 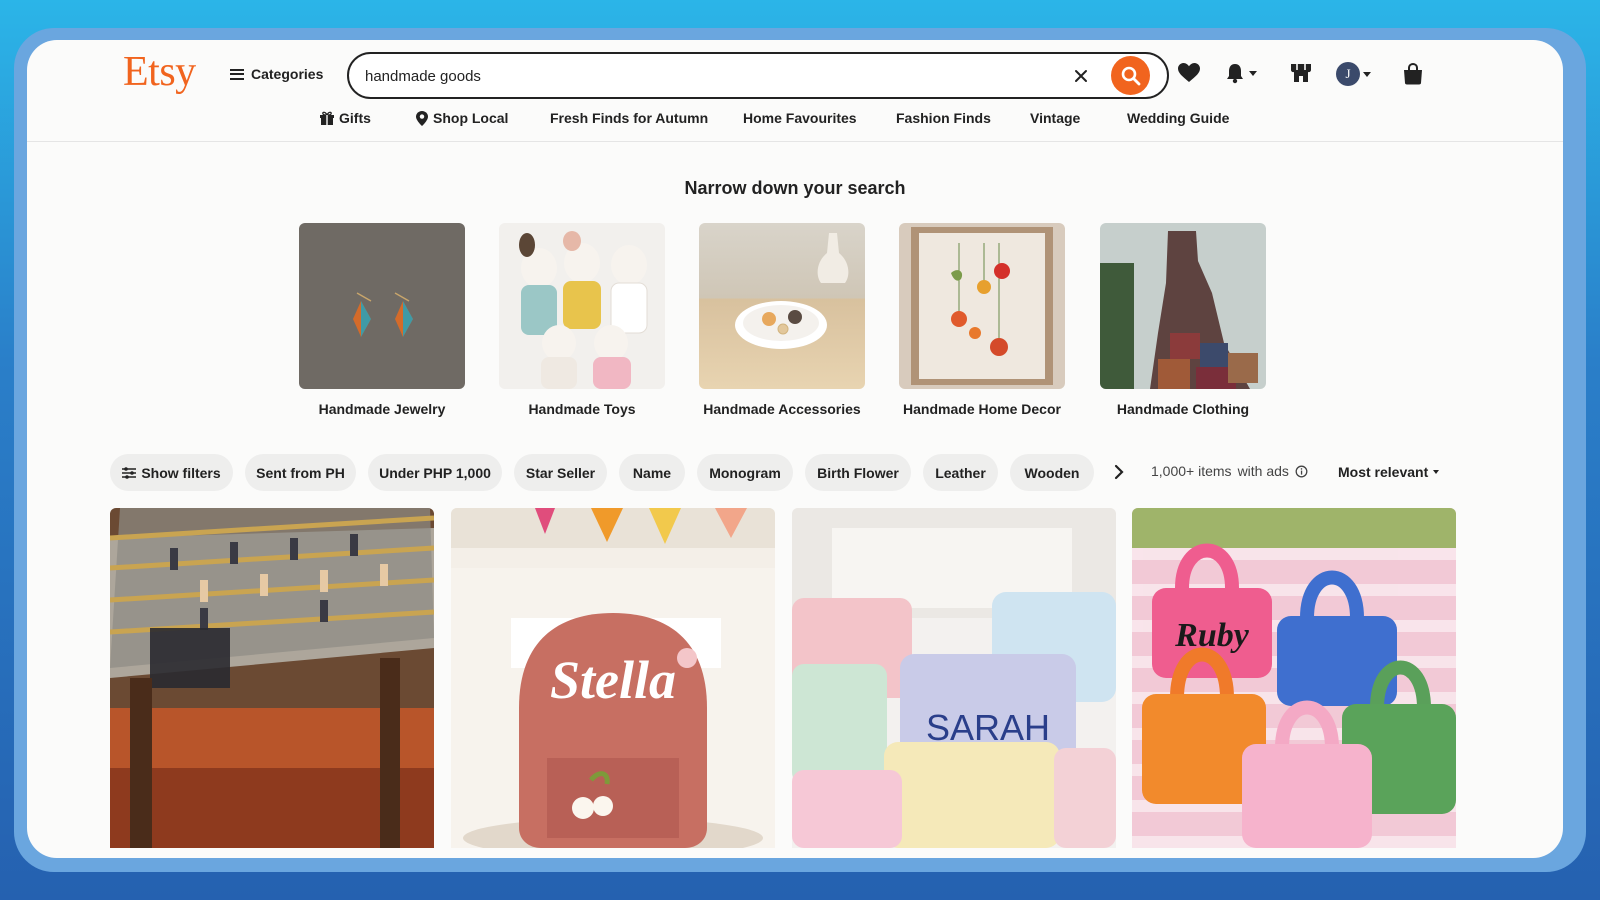 What do you see at coordinates (1348, 74) in the screenshot?
I see `avatar: J` at bounding box center [1348, 74].